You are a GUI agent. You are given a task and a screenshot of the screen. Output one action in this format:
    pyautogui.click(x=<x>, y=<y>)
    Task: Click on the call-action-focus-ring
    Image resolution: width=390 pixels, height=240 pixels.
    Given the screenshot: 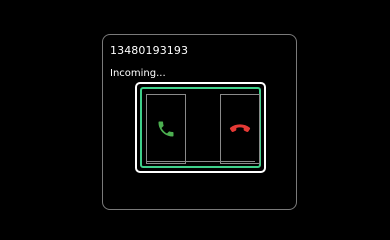 What is the action you would take?
    pyautogui.click(x=200, y=127)
    